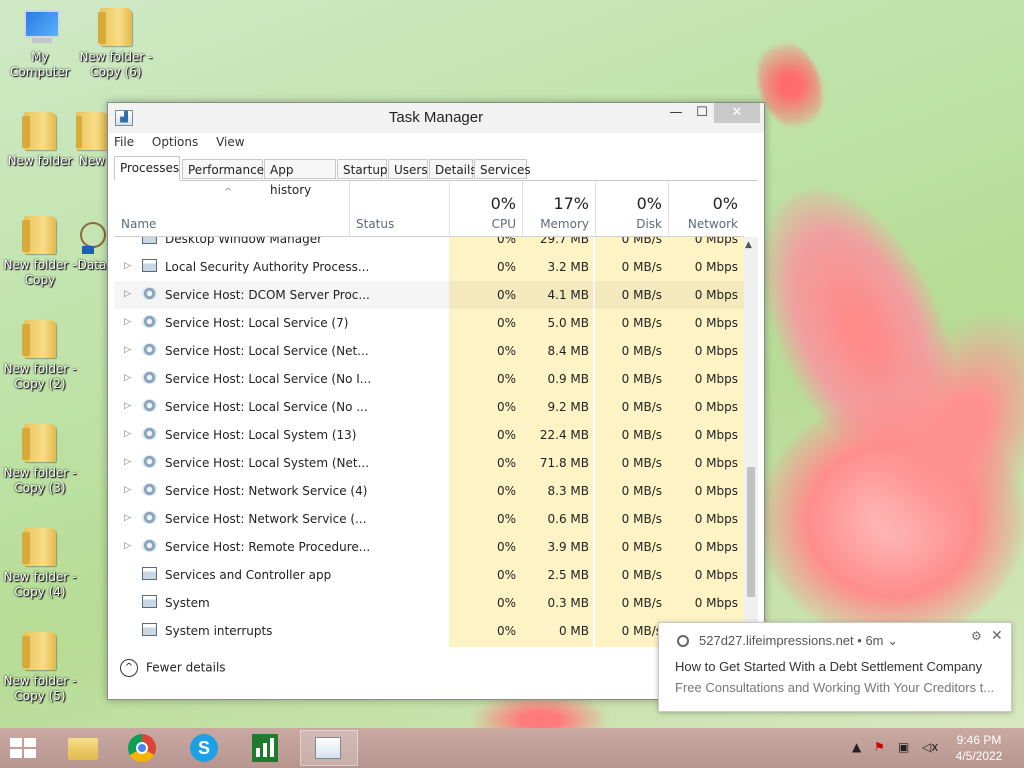 This screenshot has height=768, width=1024. Describe the element at coordinates (175, 142) in the screenshot. I see `menu-options: Options` at that location.